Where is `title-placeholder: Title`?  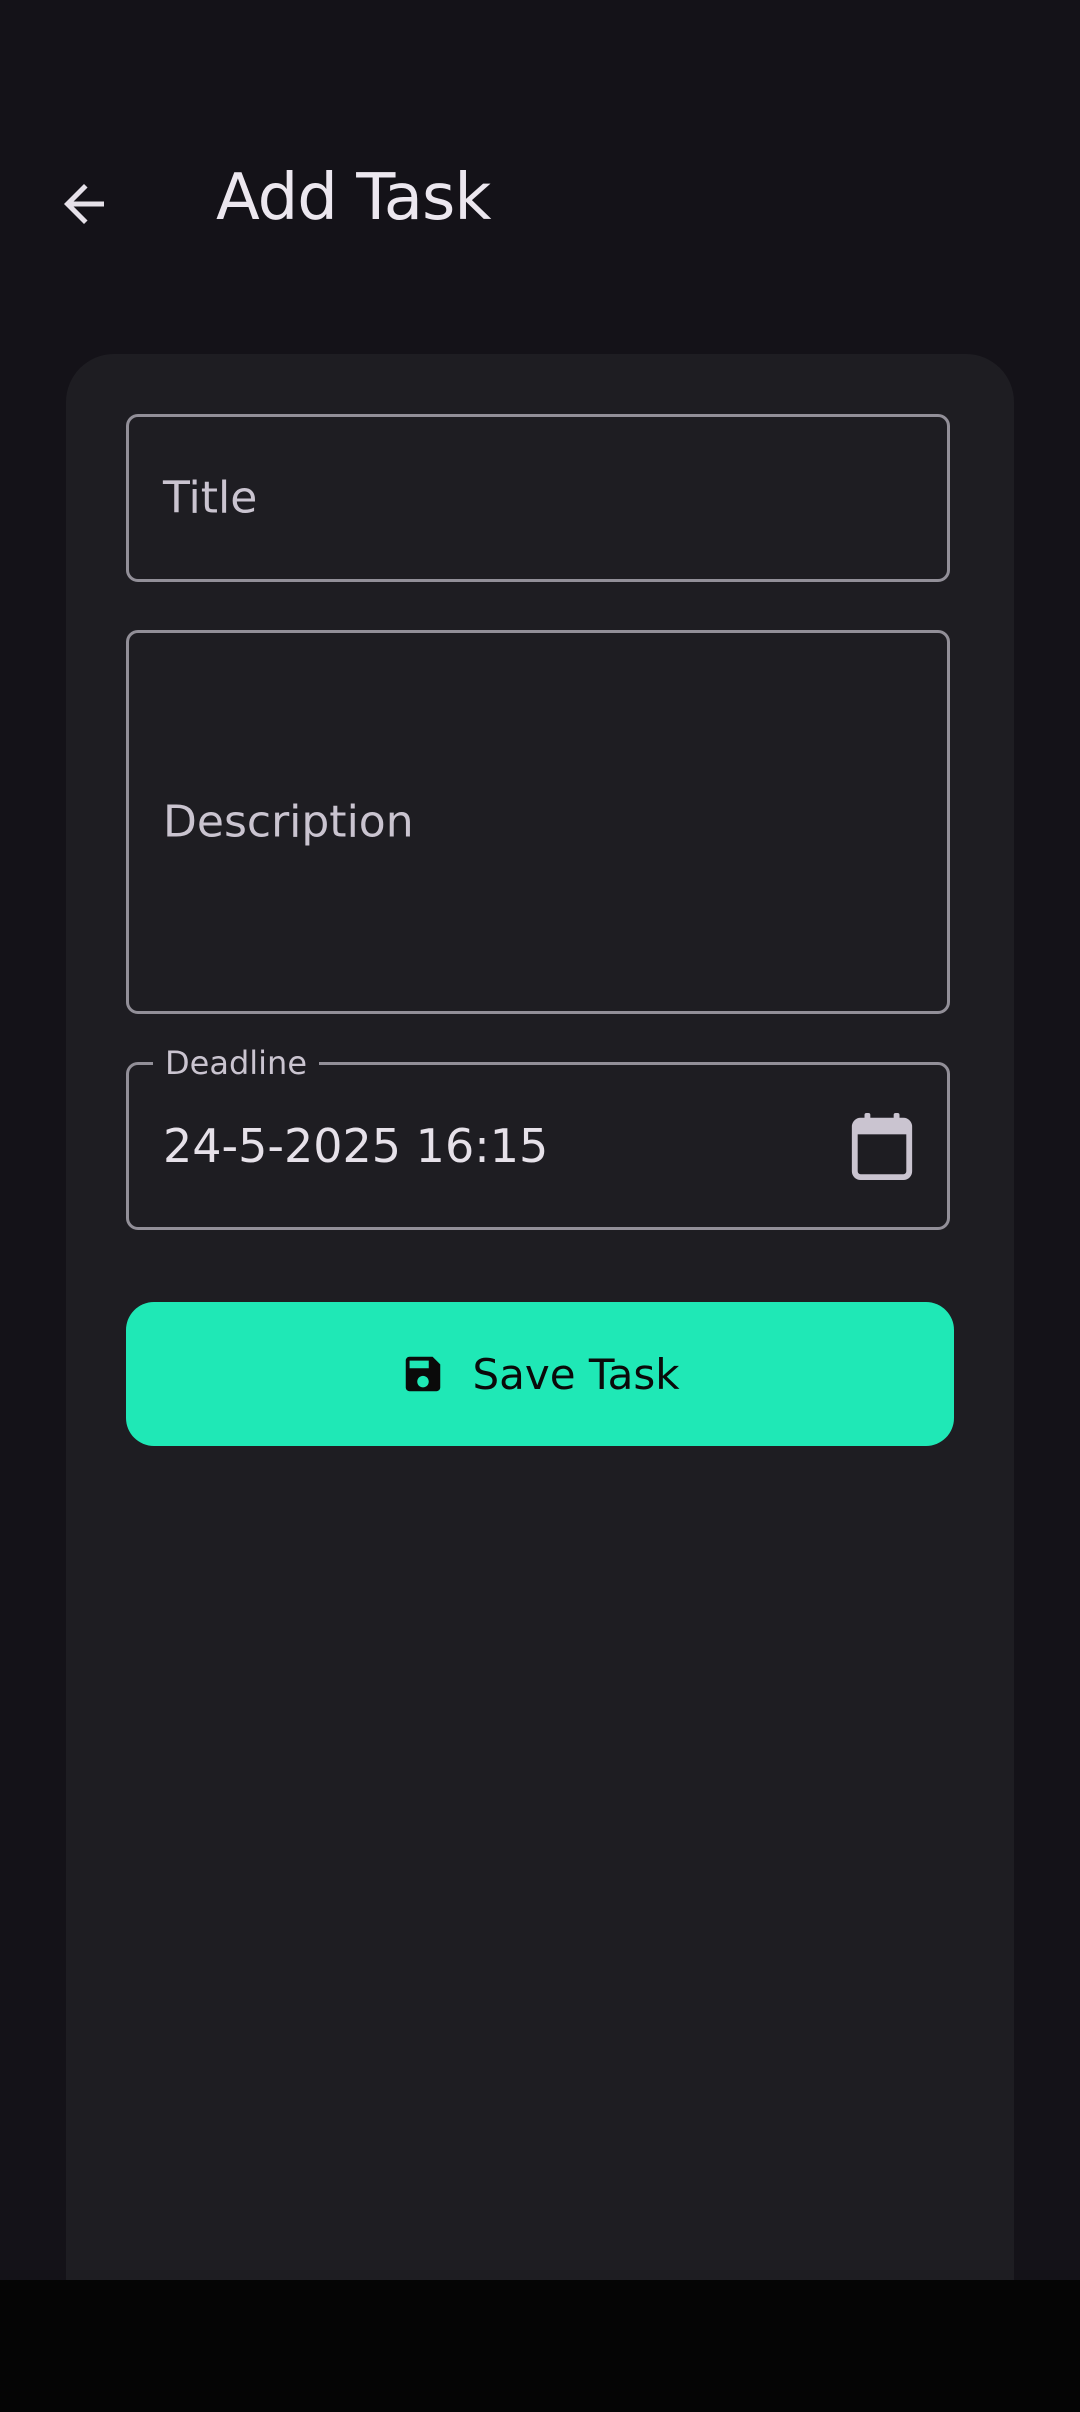 title-placeholder: Title is located at coordinates (210, 498).